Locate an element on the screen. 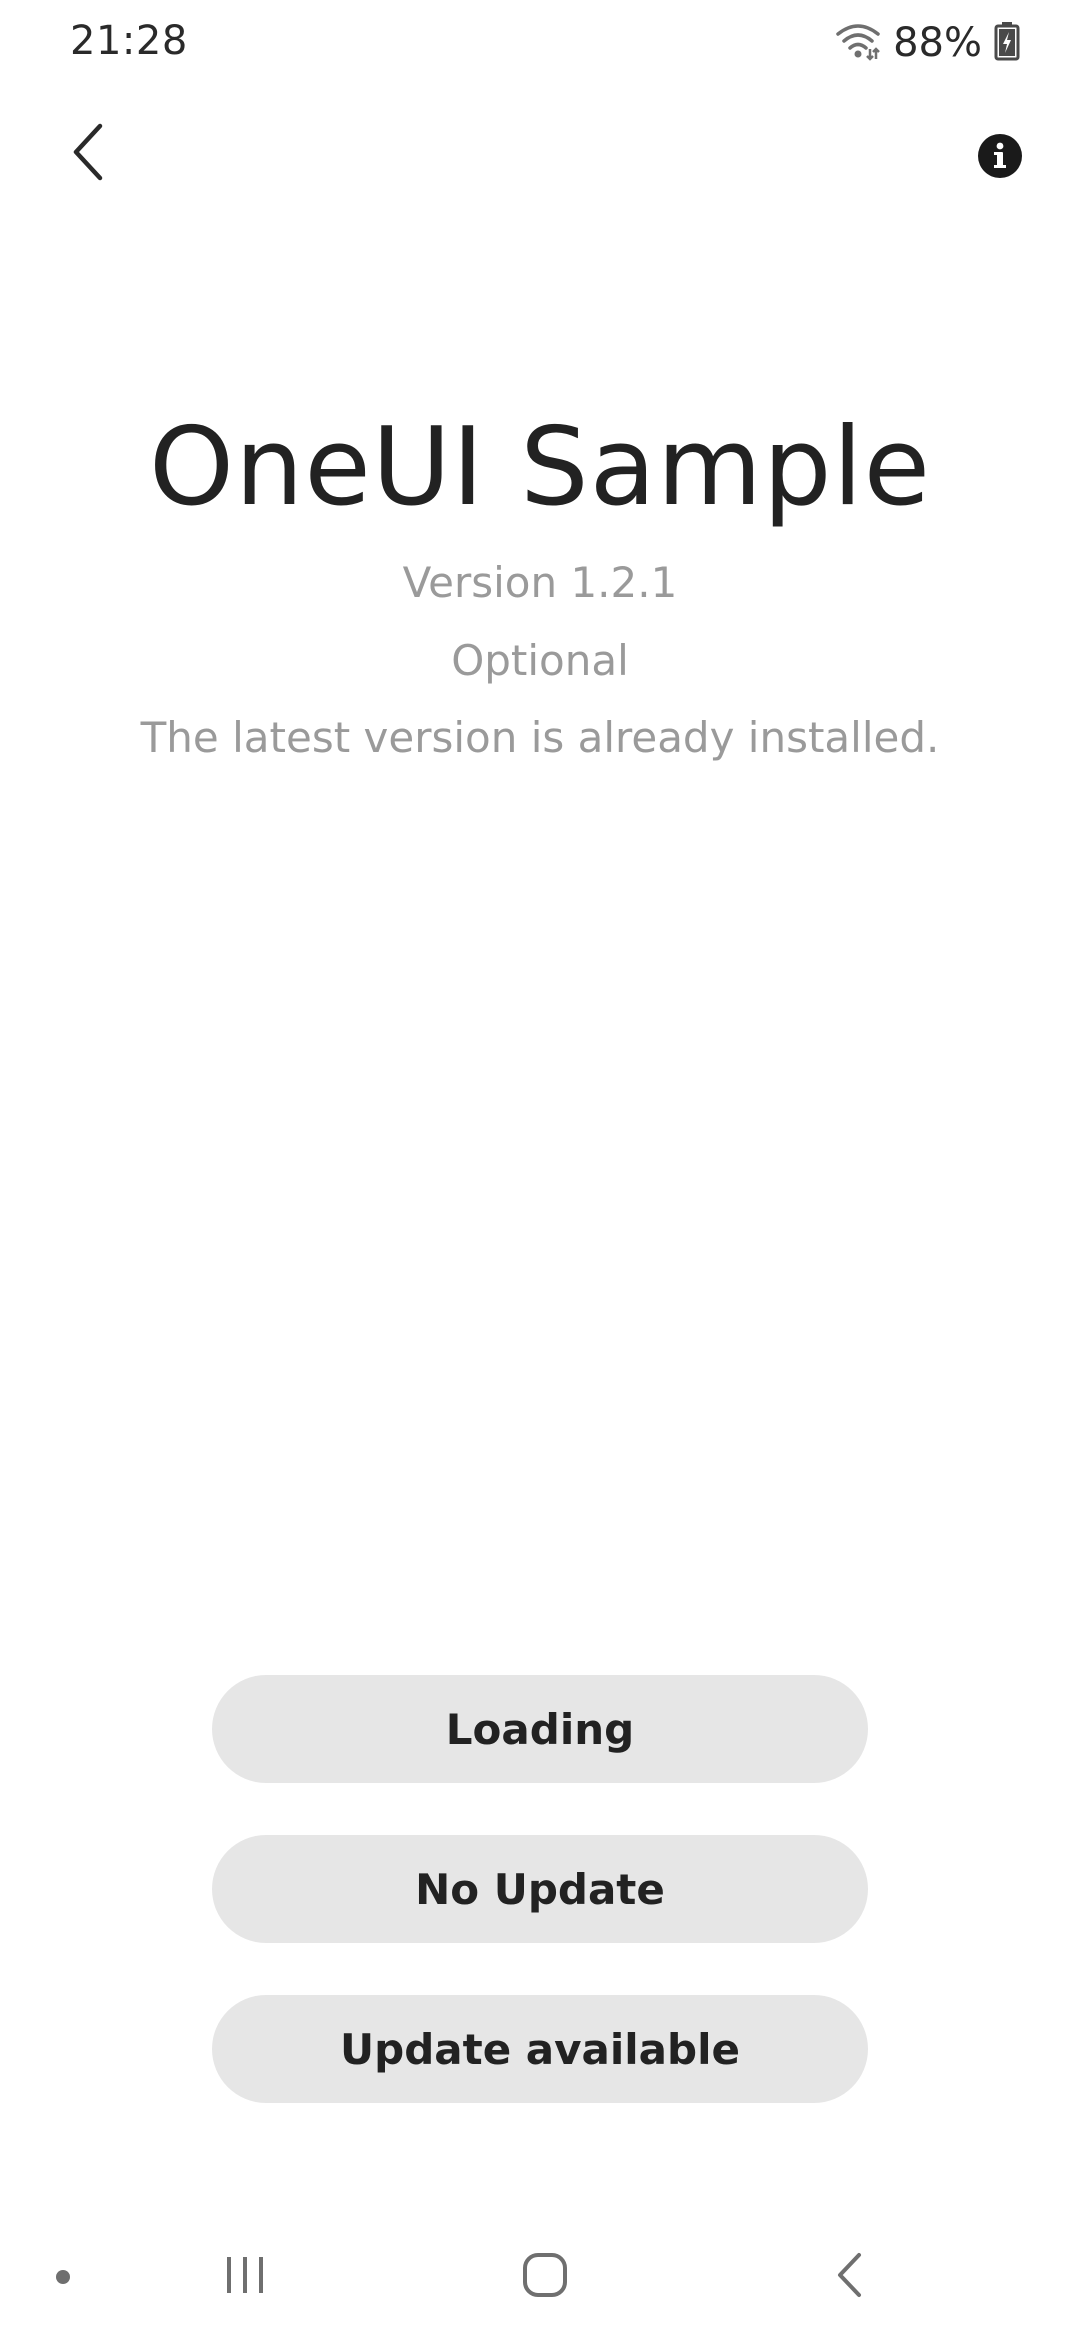 The height and width of the screenshot is (2340, 1080). home-icon is located at coordinates (545, 2277).